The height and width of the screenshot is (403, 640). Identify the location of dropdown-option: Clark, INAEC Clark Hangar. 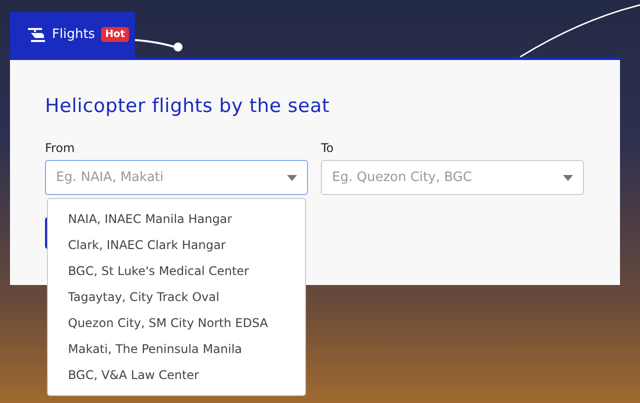
(176, 245).